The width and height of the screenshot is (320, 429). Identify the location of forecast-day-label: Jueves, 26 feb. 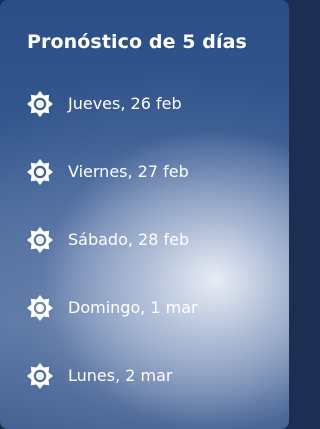
(125, 103).